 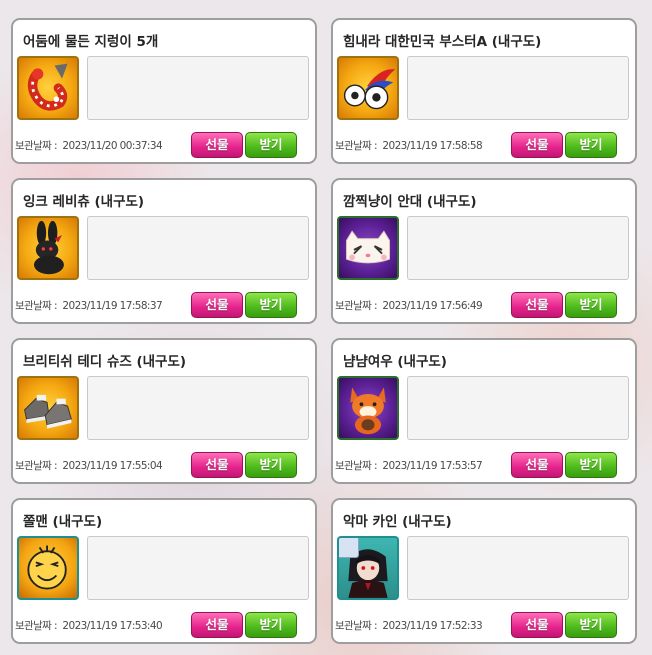 I want to click on fox-icon, so click(x=368, y=411).